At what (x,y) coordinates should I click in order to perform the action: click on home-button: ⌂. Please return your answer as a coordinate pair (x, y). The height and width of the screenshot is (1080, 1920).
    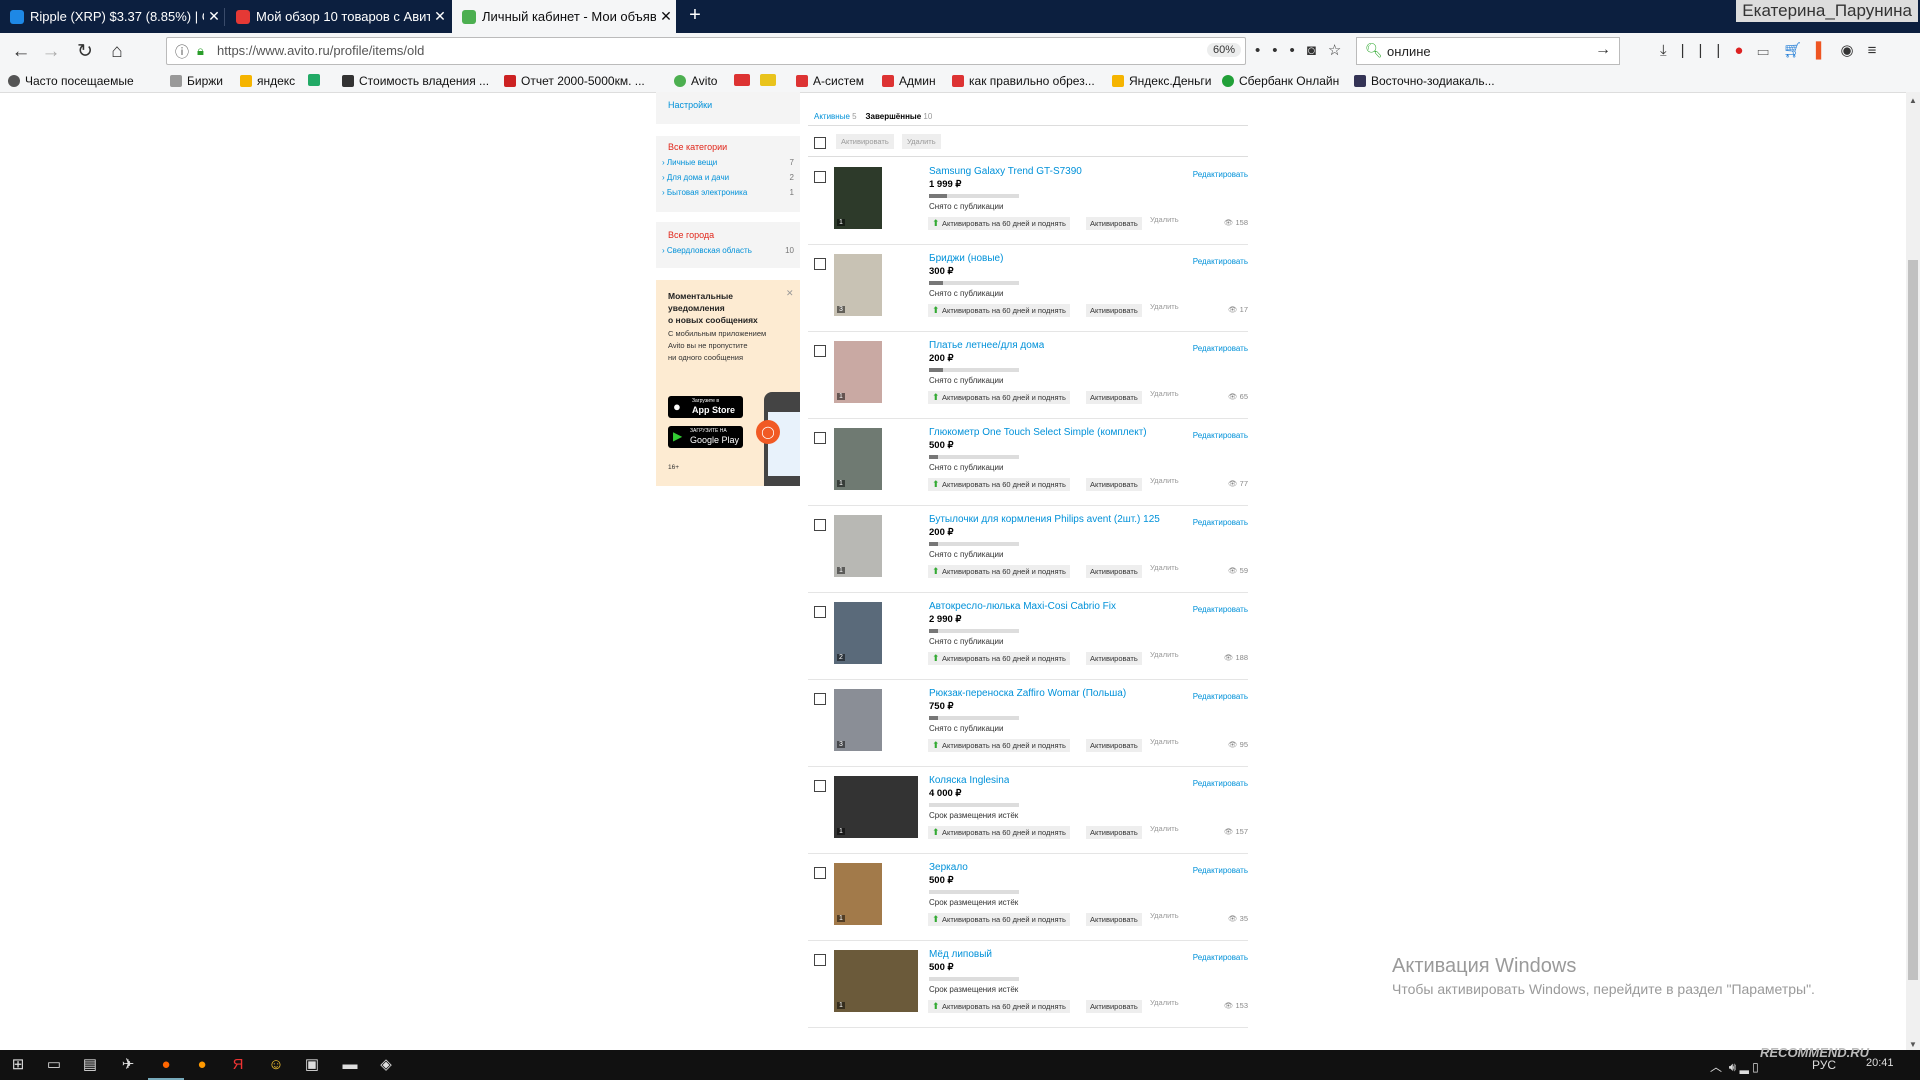
    Looking at the image, I should click on (117, 52).